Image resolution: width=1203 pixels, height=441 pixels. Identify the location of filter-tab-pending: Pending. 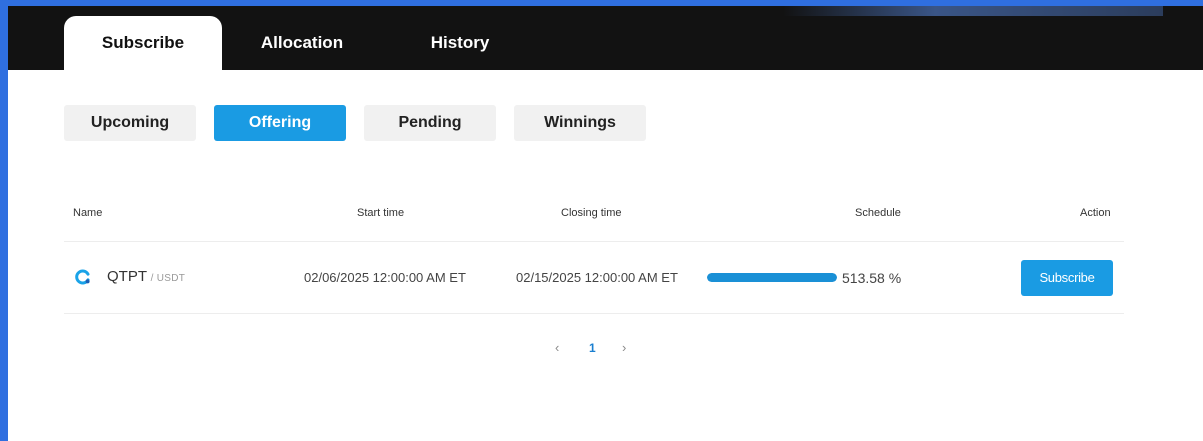
(430, 123).